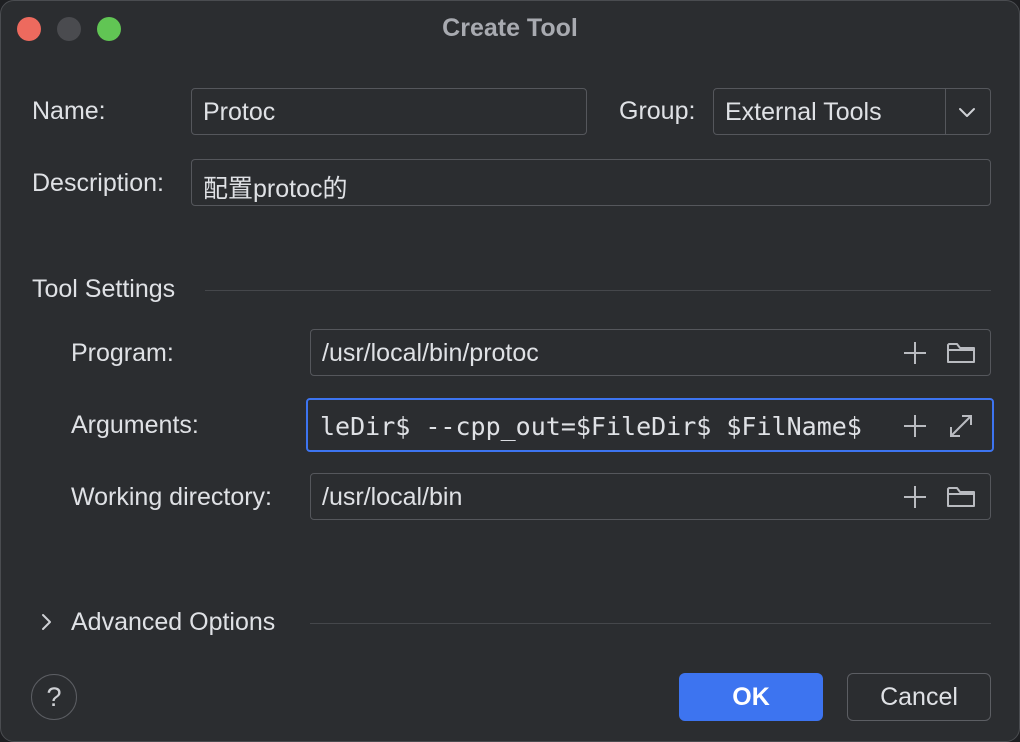  Describe the element at coordinates (650, 352) in the screenshot. I see `program-field: /usr/local/bin/protoc` at that location.